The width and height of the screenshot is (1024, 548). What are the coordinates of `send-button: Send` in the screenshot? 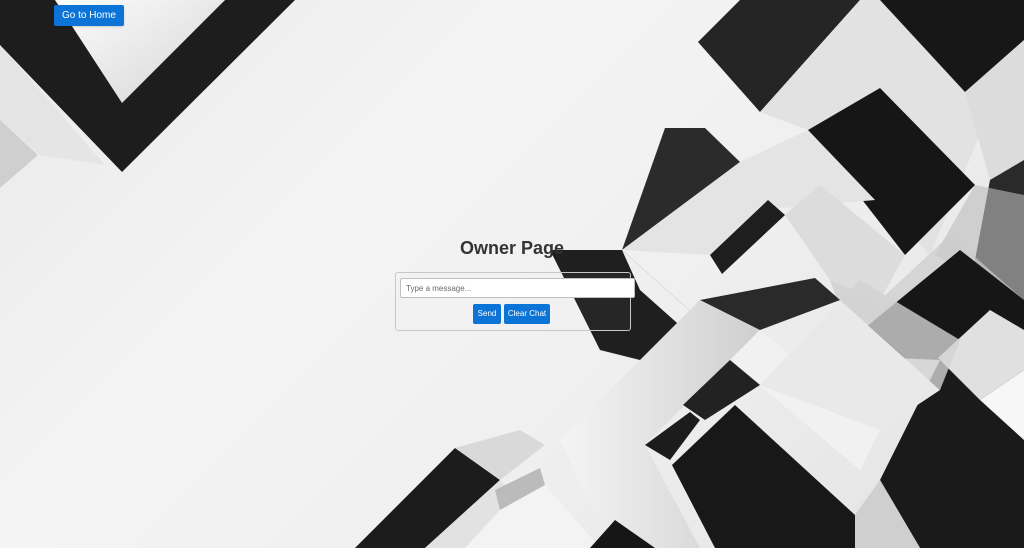 It's located at (487, 314).